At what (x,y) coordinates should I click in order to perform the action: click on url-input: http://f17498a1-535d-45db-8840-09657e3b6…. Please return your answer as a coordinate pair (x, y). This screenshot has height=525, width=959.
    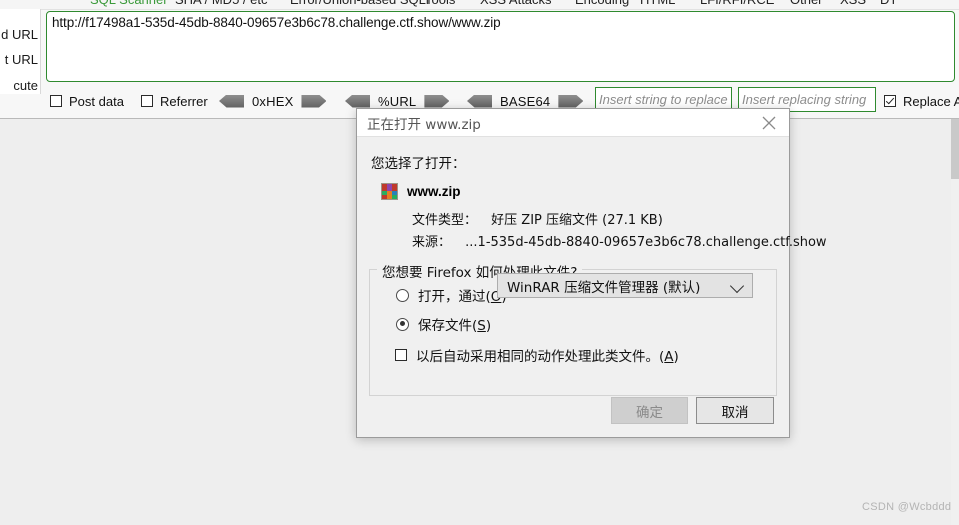
    Looking at the image, I should click on (500, 46).